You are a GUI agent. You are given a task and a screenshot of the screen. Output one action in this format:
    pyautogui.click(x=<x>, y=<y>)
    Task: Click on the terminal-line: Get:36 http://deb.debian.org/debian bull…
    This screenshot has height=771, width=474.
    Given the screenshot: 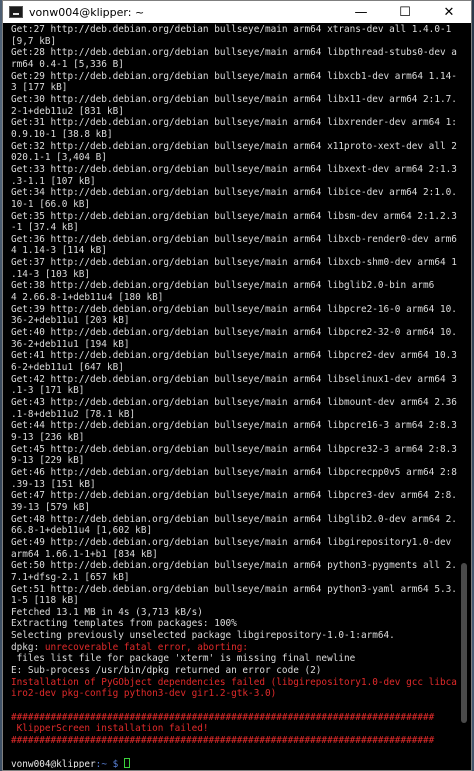 What is the action you would take?
    pyautogui.click(x=234, y=239)
    